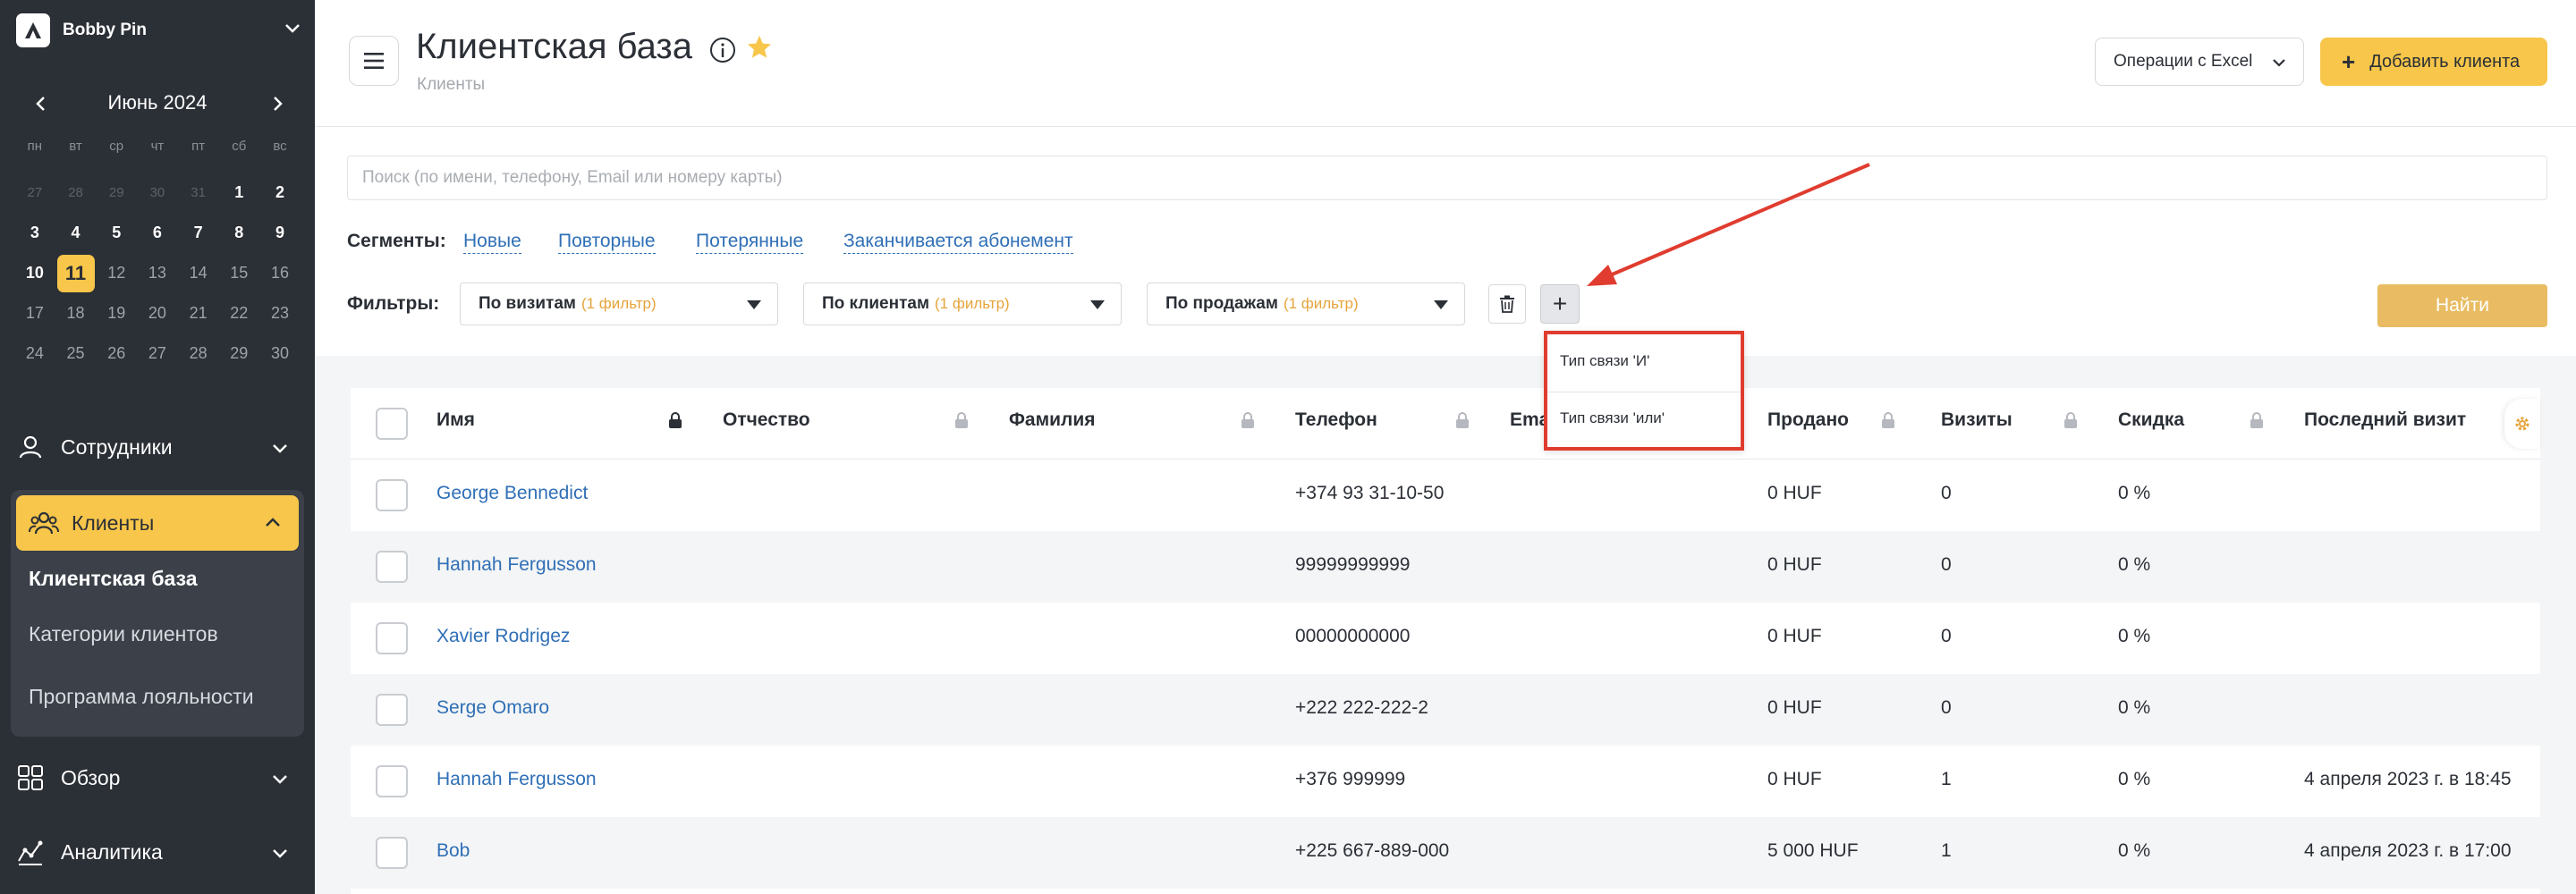  I want to click on calendar-day: 4, so click(76, 233).